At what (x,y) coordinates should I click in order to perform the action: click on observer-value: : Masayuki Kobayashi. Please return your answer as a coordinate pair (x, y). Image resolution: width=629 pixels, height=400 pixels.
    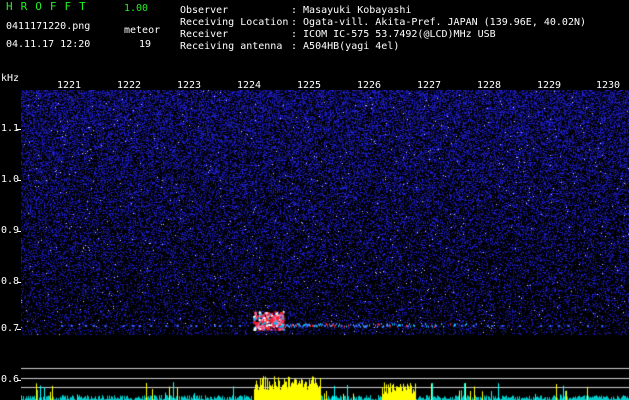
    Looking at the image, I should click on (351, 10).